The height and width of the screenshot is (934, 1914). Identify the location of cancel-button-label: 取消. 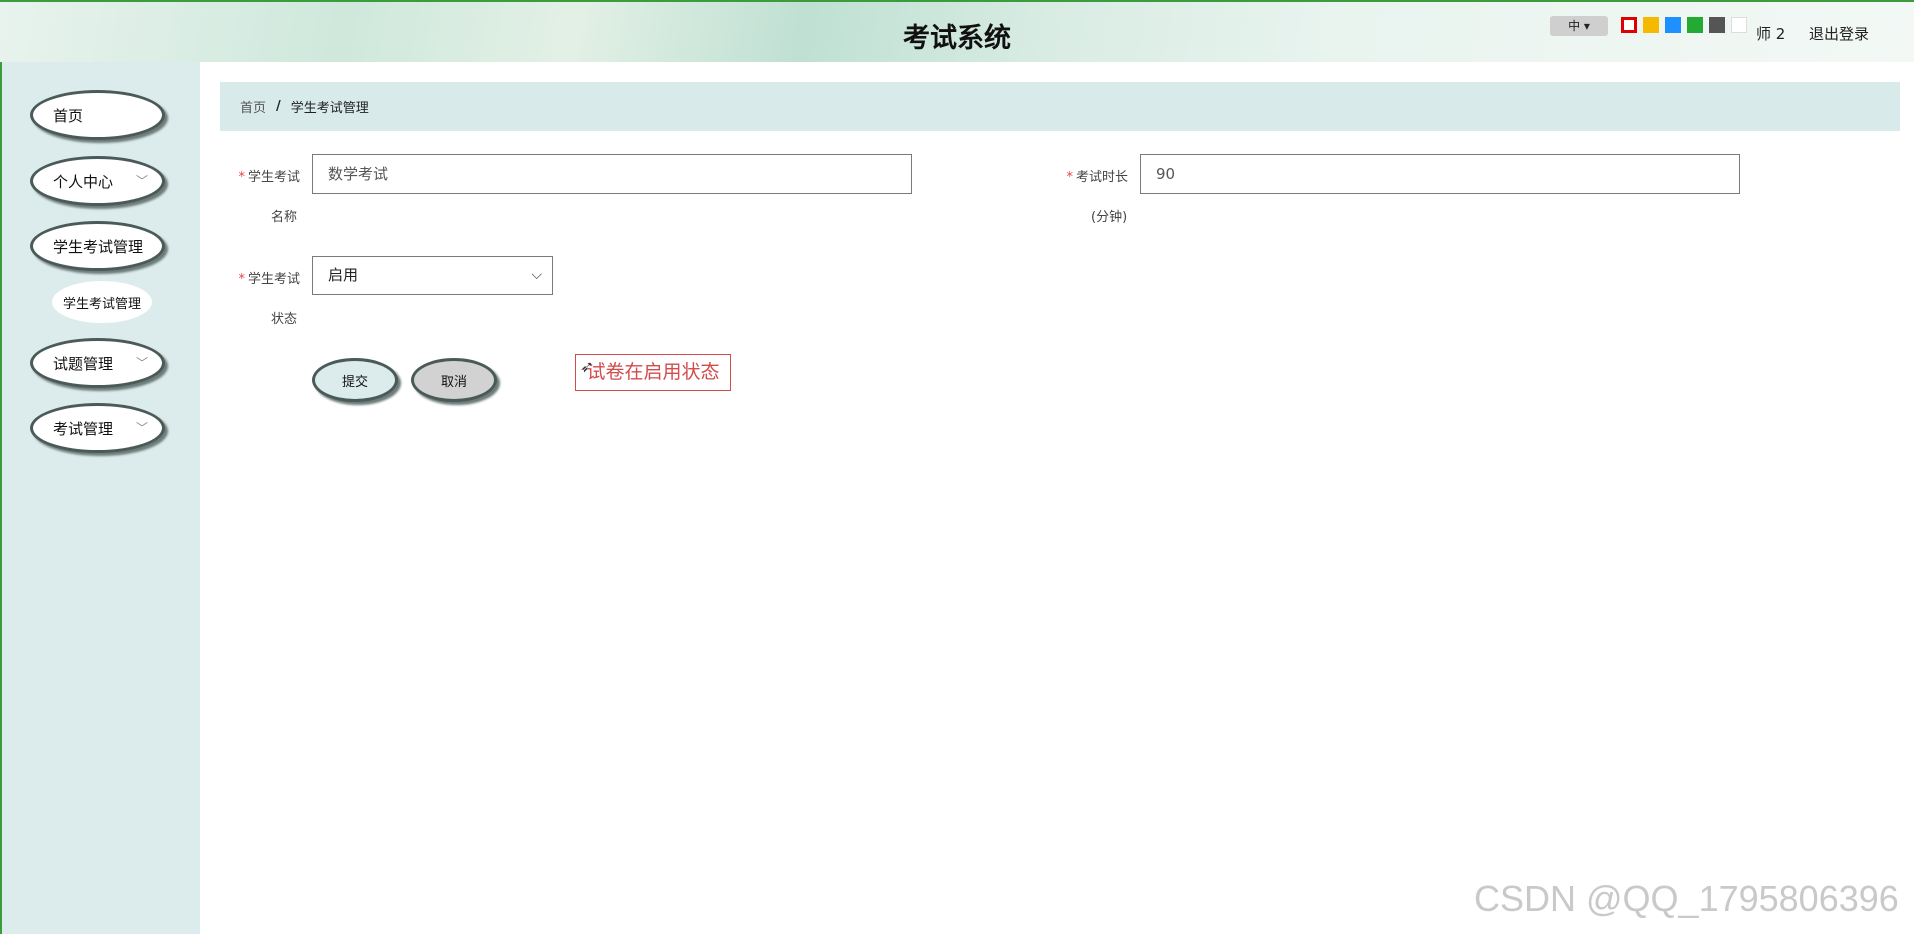
(453, 382).